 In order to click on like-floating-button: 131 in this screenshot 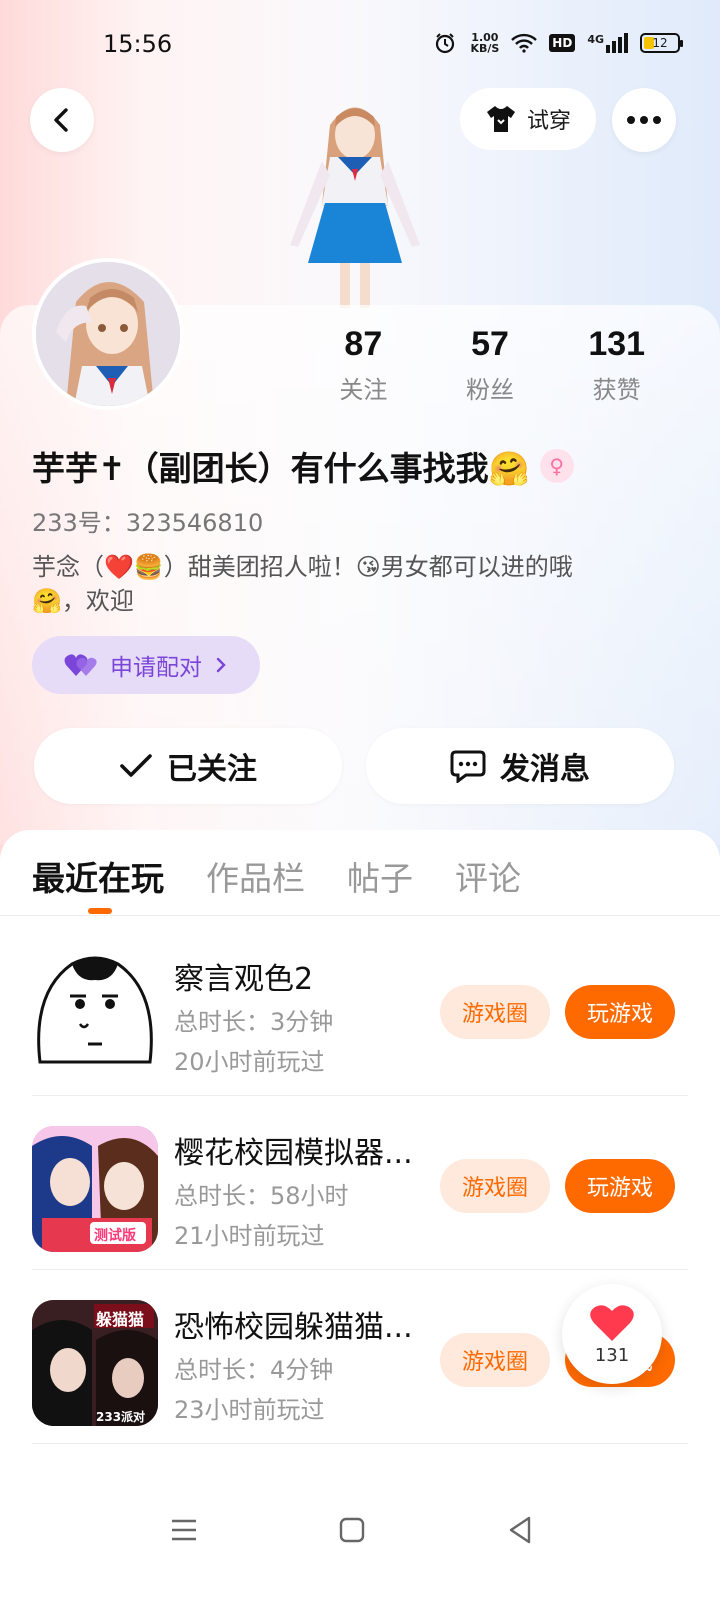, I will do `click(612, 1334)`.